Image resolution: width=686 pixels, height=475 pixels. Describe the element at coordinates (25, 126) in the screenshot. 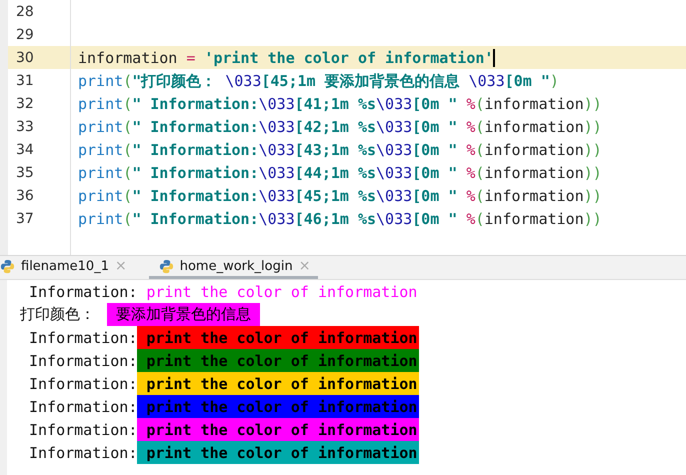

I see `line-number: 33` at that location.